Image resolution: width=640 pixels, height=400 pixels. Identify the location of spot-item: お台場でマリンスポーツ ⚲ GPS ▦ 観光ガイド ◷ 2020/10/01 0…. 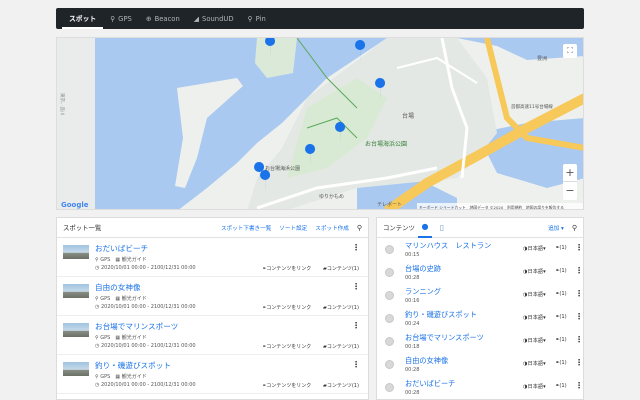
(212, 335).